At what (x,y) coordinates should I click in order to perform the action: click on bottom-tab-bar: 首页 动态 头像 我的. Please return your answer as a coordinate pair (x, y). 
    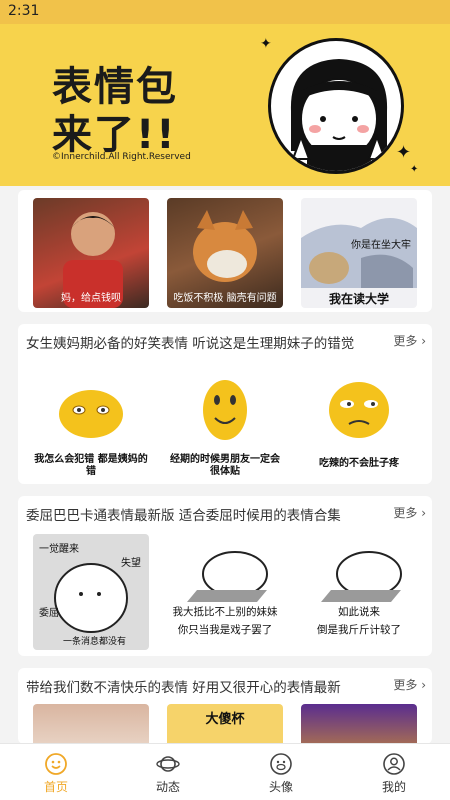
    Looking at the image, I should click on (225, 771).